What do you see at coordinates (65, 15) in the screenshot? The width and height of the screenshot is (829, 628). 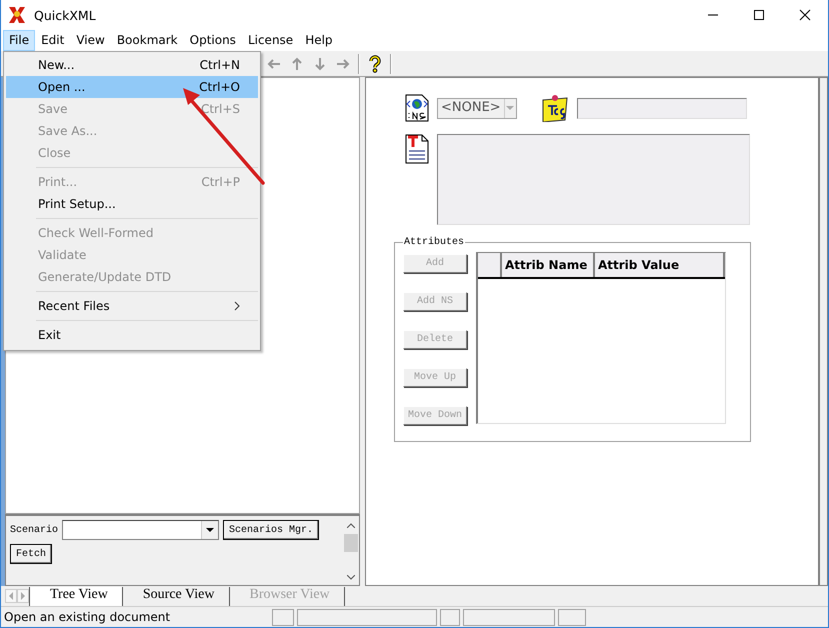 I see `window-title: QuickXML` at bounding box center [65, 15].